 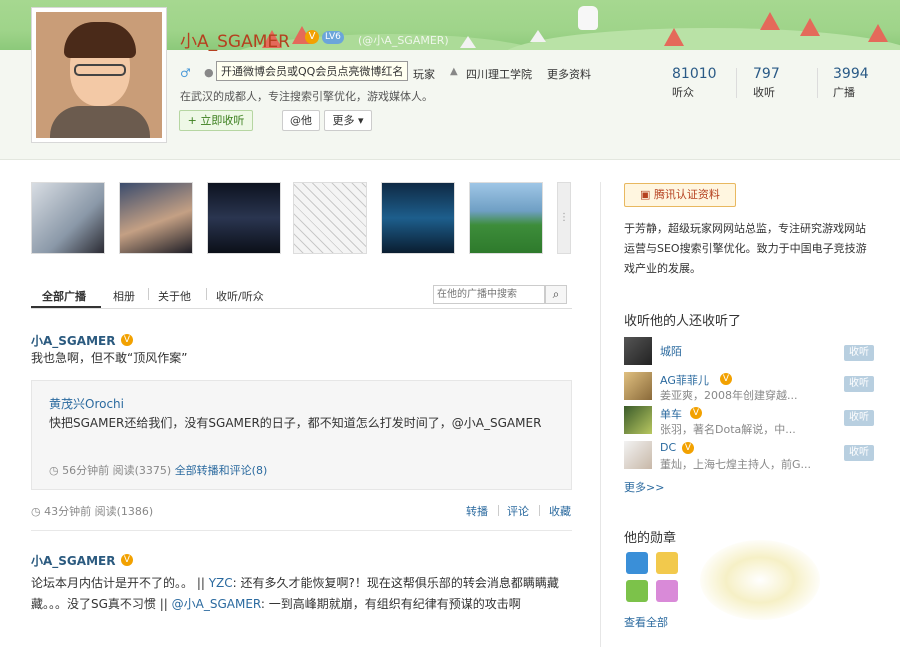 I want to click on verification-label: 腾讯认证资料, so click(x=686, y=194).